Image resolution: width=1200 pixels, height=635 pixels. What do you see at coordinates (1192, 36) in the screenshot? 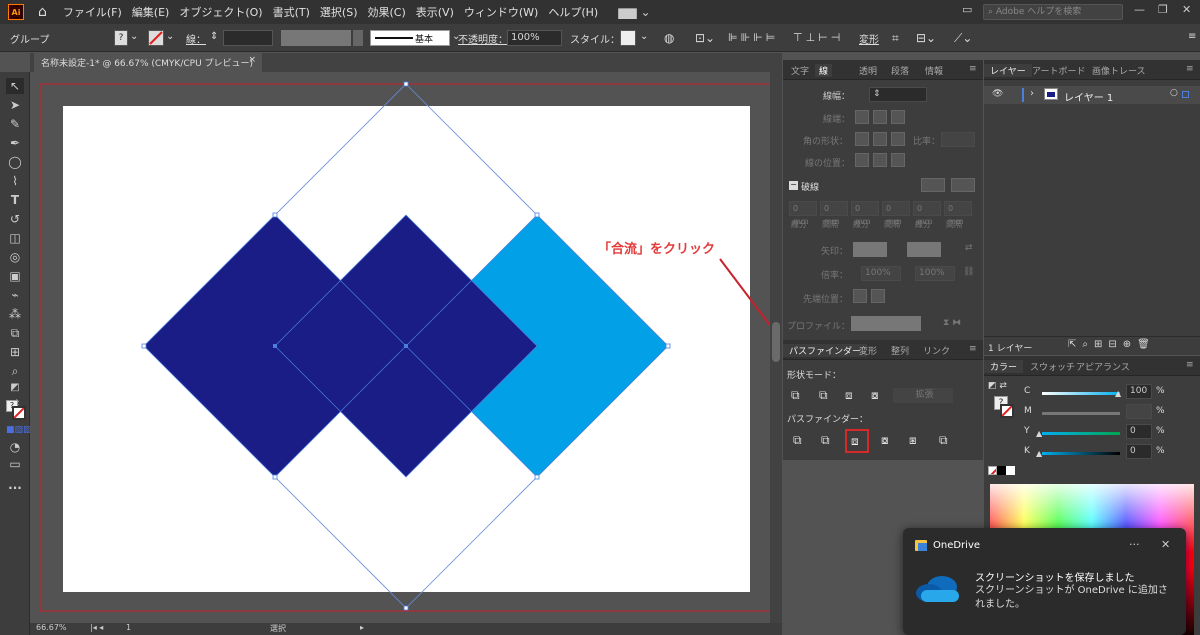
I see `control-bar-menu-icon: ≡` at bounding box center [1192, 36].